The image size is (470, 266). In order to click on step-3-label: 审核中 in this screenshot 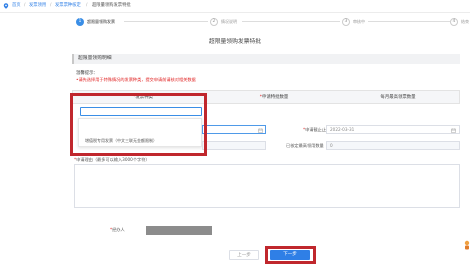, I will do `click(359, 21)`.